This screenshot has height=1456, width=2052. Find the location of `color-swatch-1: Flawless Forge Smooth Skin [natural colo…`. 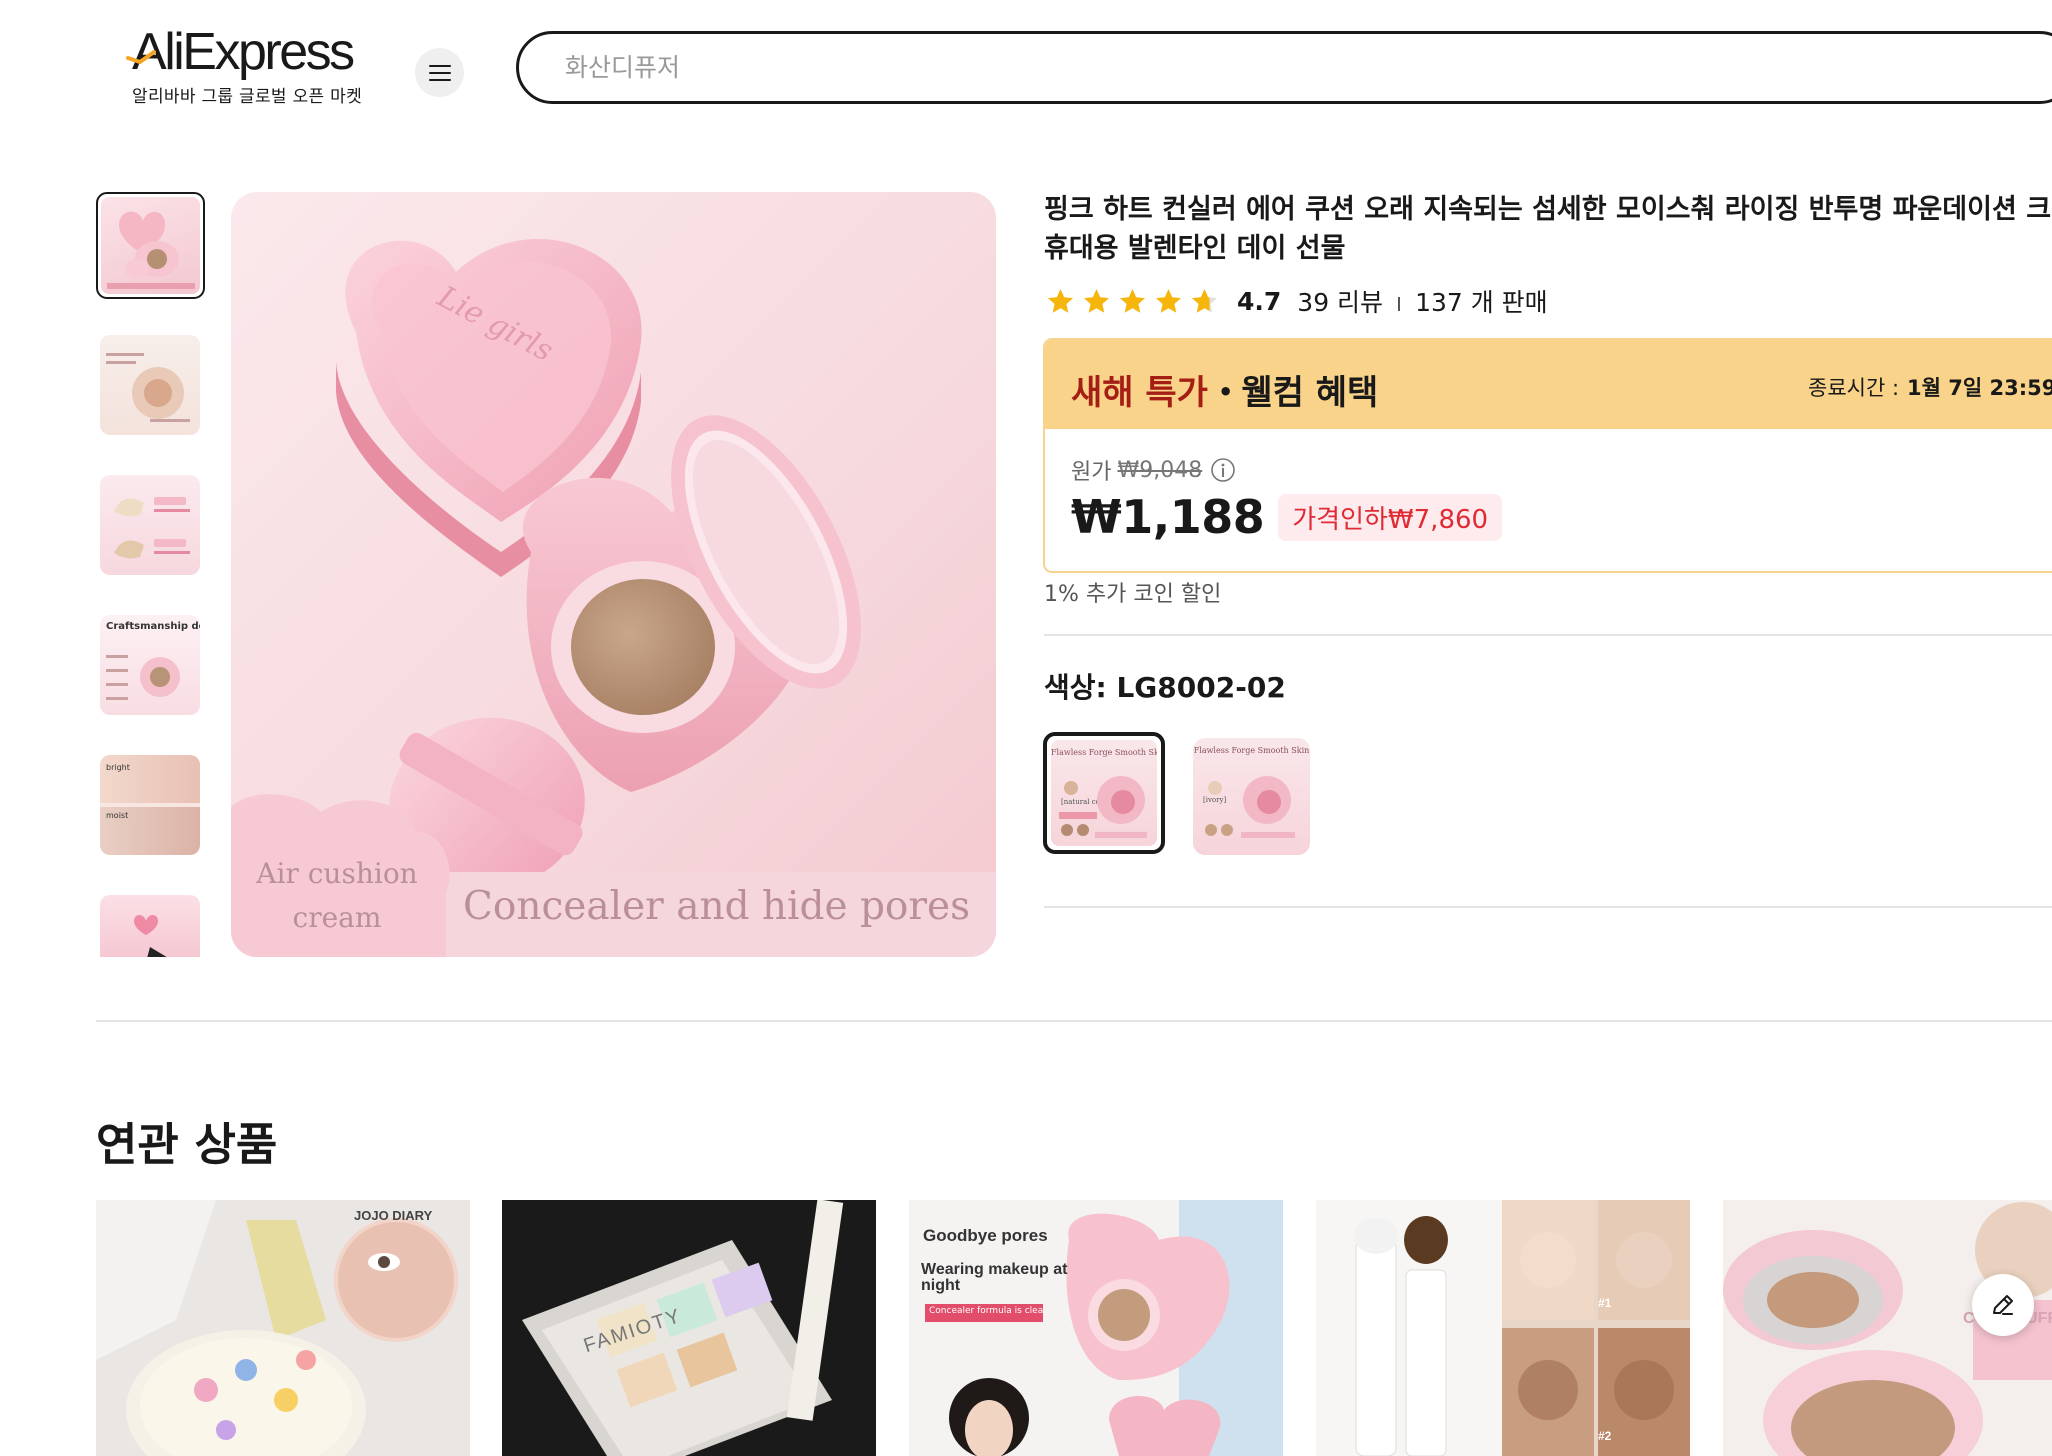

color-swatch-1: Flawless Forge Smooth Skin [natural colo… is located at coordinates (1104, 793).